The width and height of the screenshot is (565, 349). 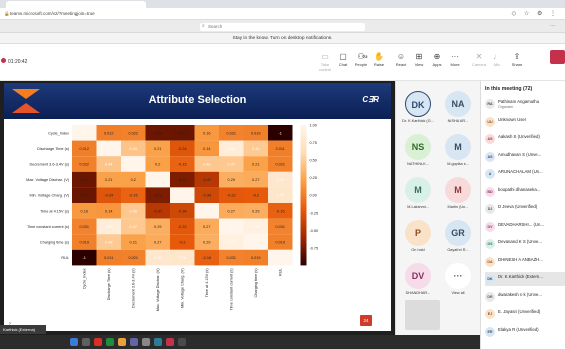 What do you see at coordinates (401, 64) in the screenshot?
I see `toolbar-label: React` at bounding box center [401, 64].